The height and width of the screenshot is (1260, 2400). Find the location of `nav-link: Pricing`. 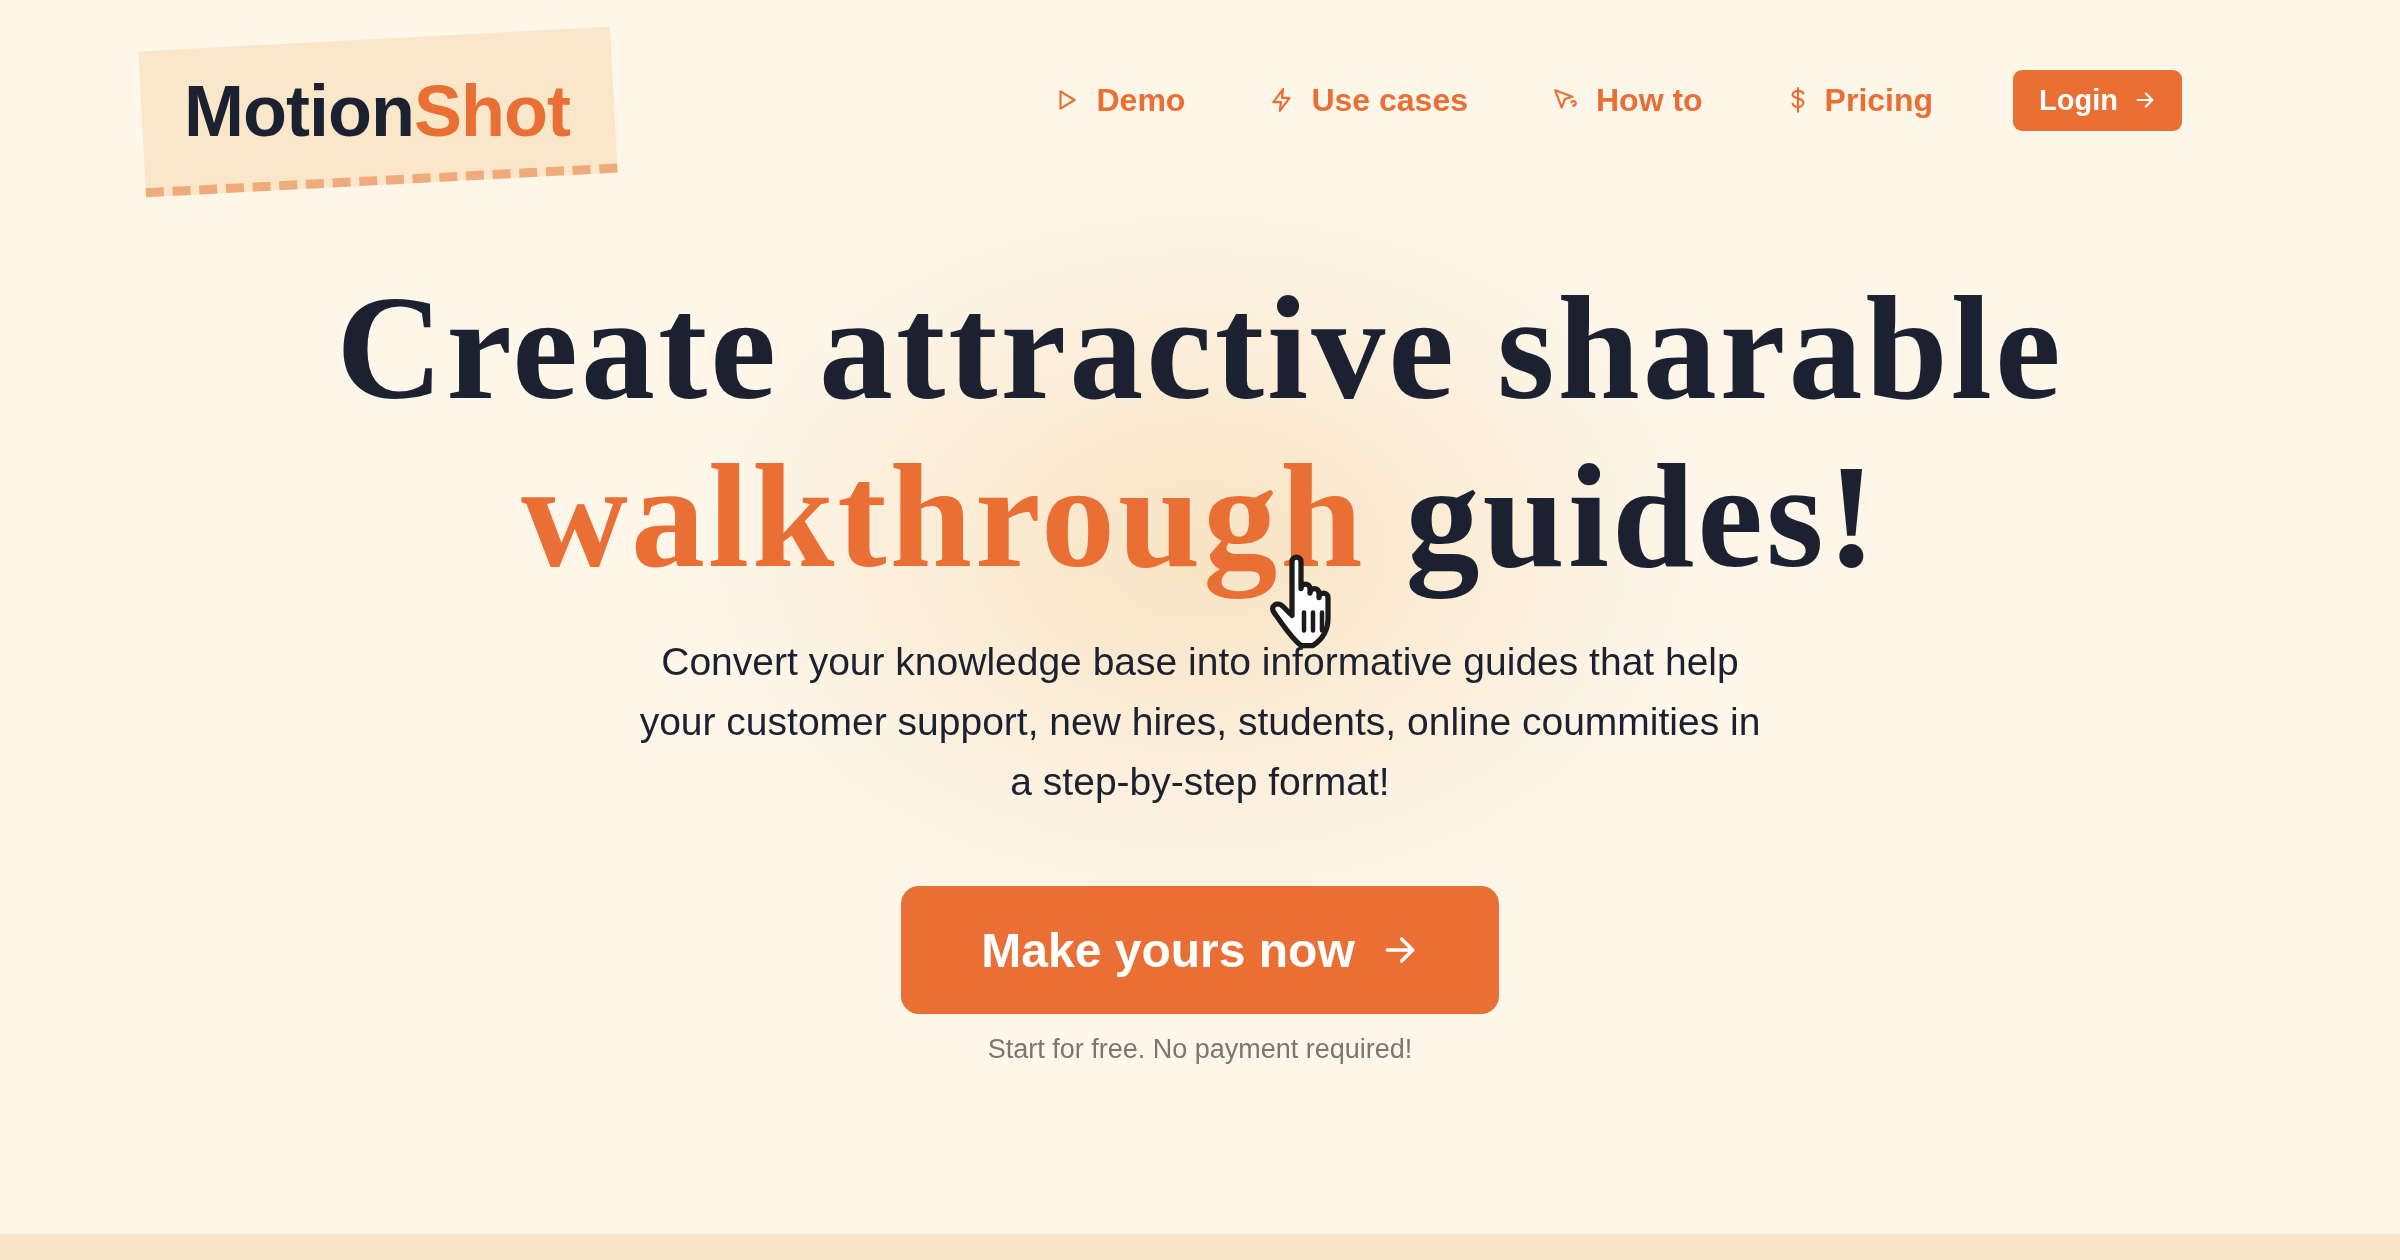

nav-link: Pricing is located at coordinates (1860, 100).